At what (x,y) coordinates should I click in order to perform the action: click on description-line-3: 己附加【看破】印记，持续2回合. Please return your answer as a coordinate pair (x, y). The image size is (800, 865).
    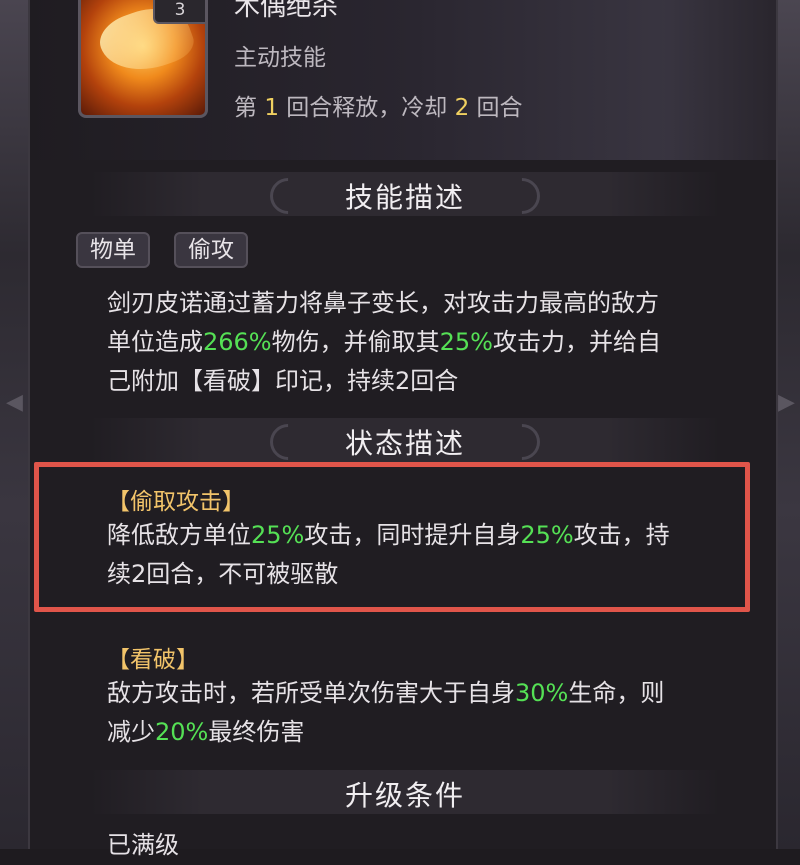
    Looking at the image, I should click on (283, 381).